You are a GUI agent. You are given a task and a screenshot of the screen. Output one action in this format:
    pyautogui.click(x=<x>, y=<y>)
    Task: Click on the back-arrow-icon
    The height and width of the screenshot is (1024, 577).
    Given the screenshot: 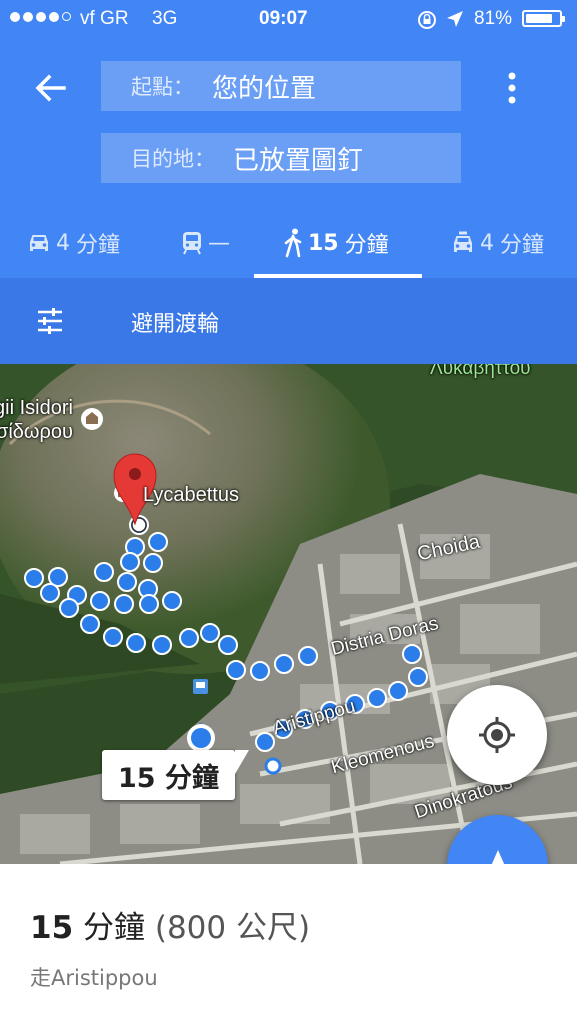 What is the action you would take?
    pyautogui.click(x=50, y=88)
    